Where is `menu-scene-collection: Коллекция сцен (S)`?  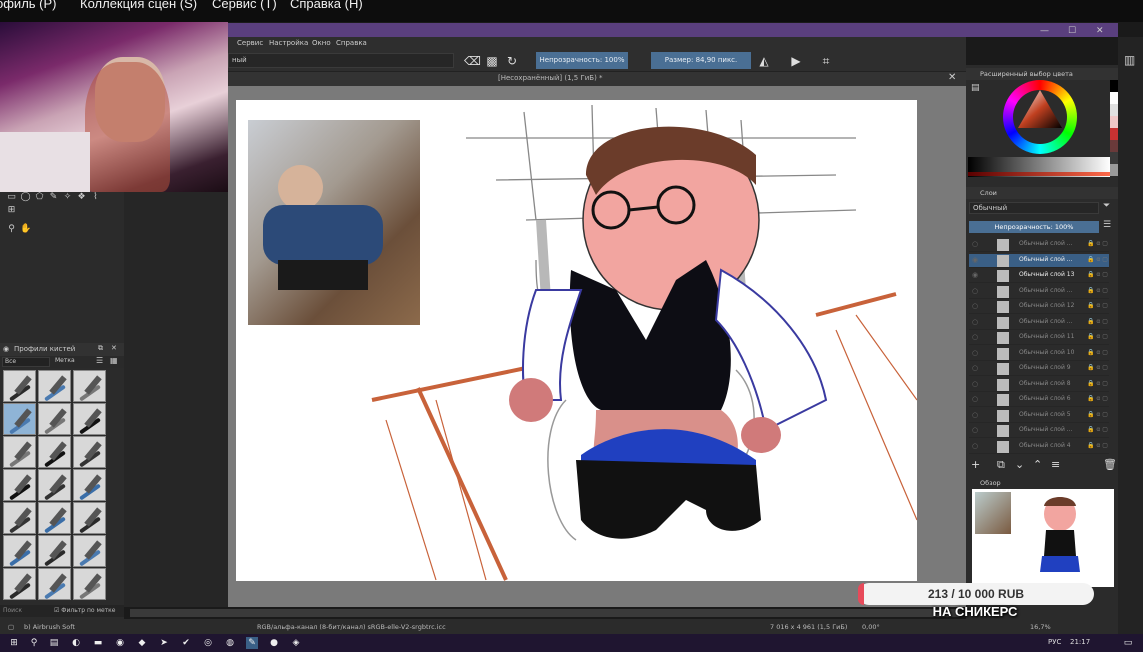 menu-scene-collection: Коллекция сцен (S) is located at coordinates (138, 5).